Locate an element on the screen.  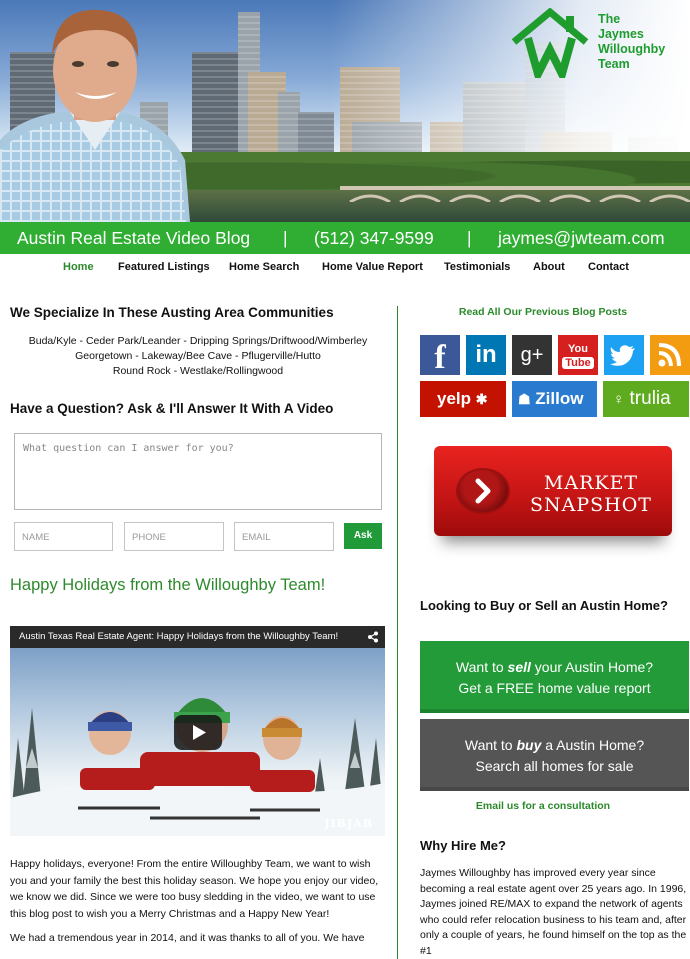
youtube-icon-text: Tube is located at coordinates (578, 363).